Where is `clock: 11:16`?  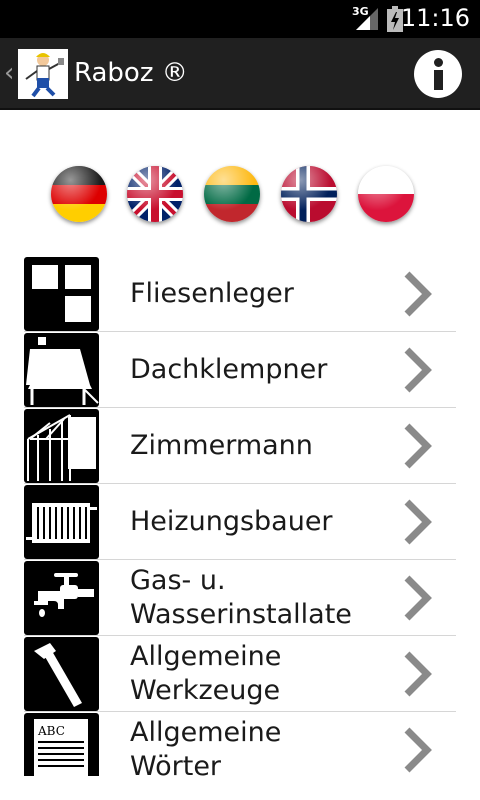
clock: 11:16 is located at coordinates (435, 18).